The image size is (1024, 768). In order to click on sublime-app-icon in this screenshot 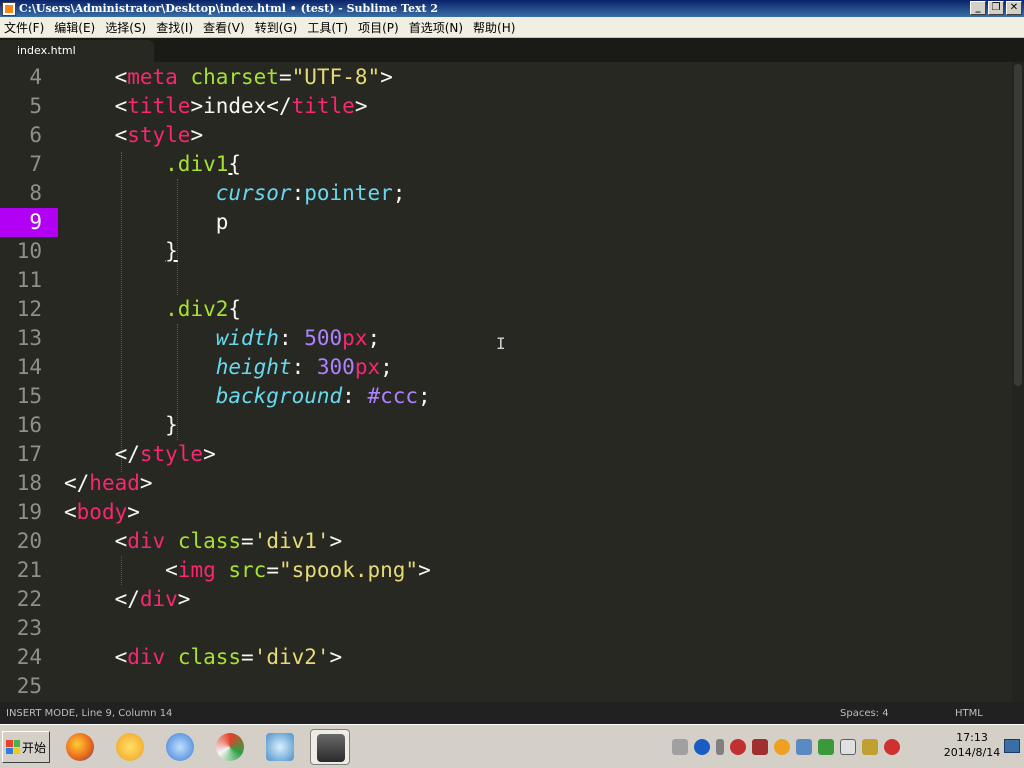, I will do `click(9, 8)`.